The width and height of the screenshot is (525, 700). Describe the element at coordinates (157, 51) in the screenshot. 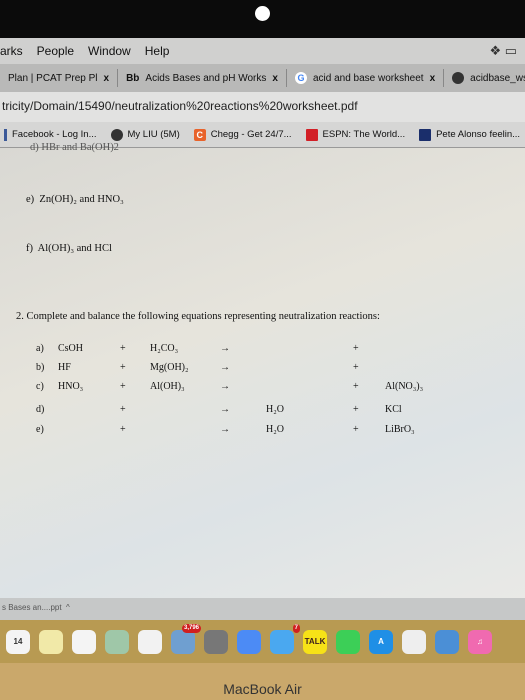

I see `menu-help: Help` at that location.